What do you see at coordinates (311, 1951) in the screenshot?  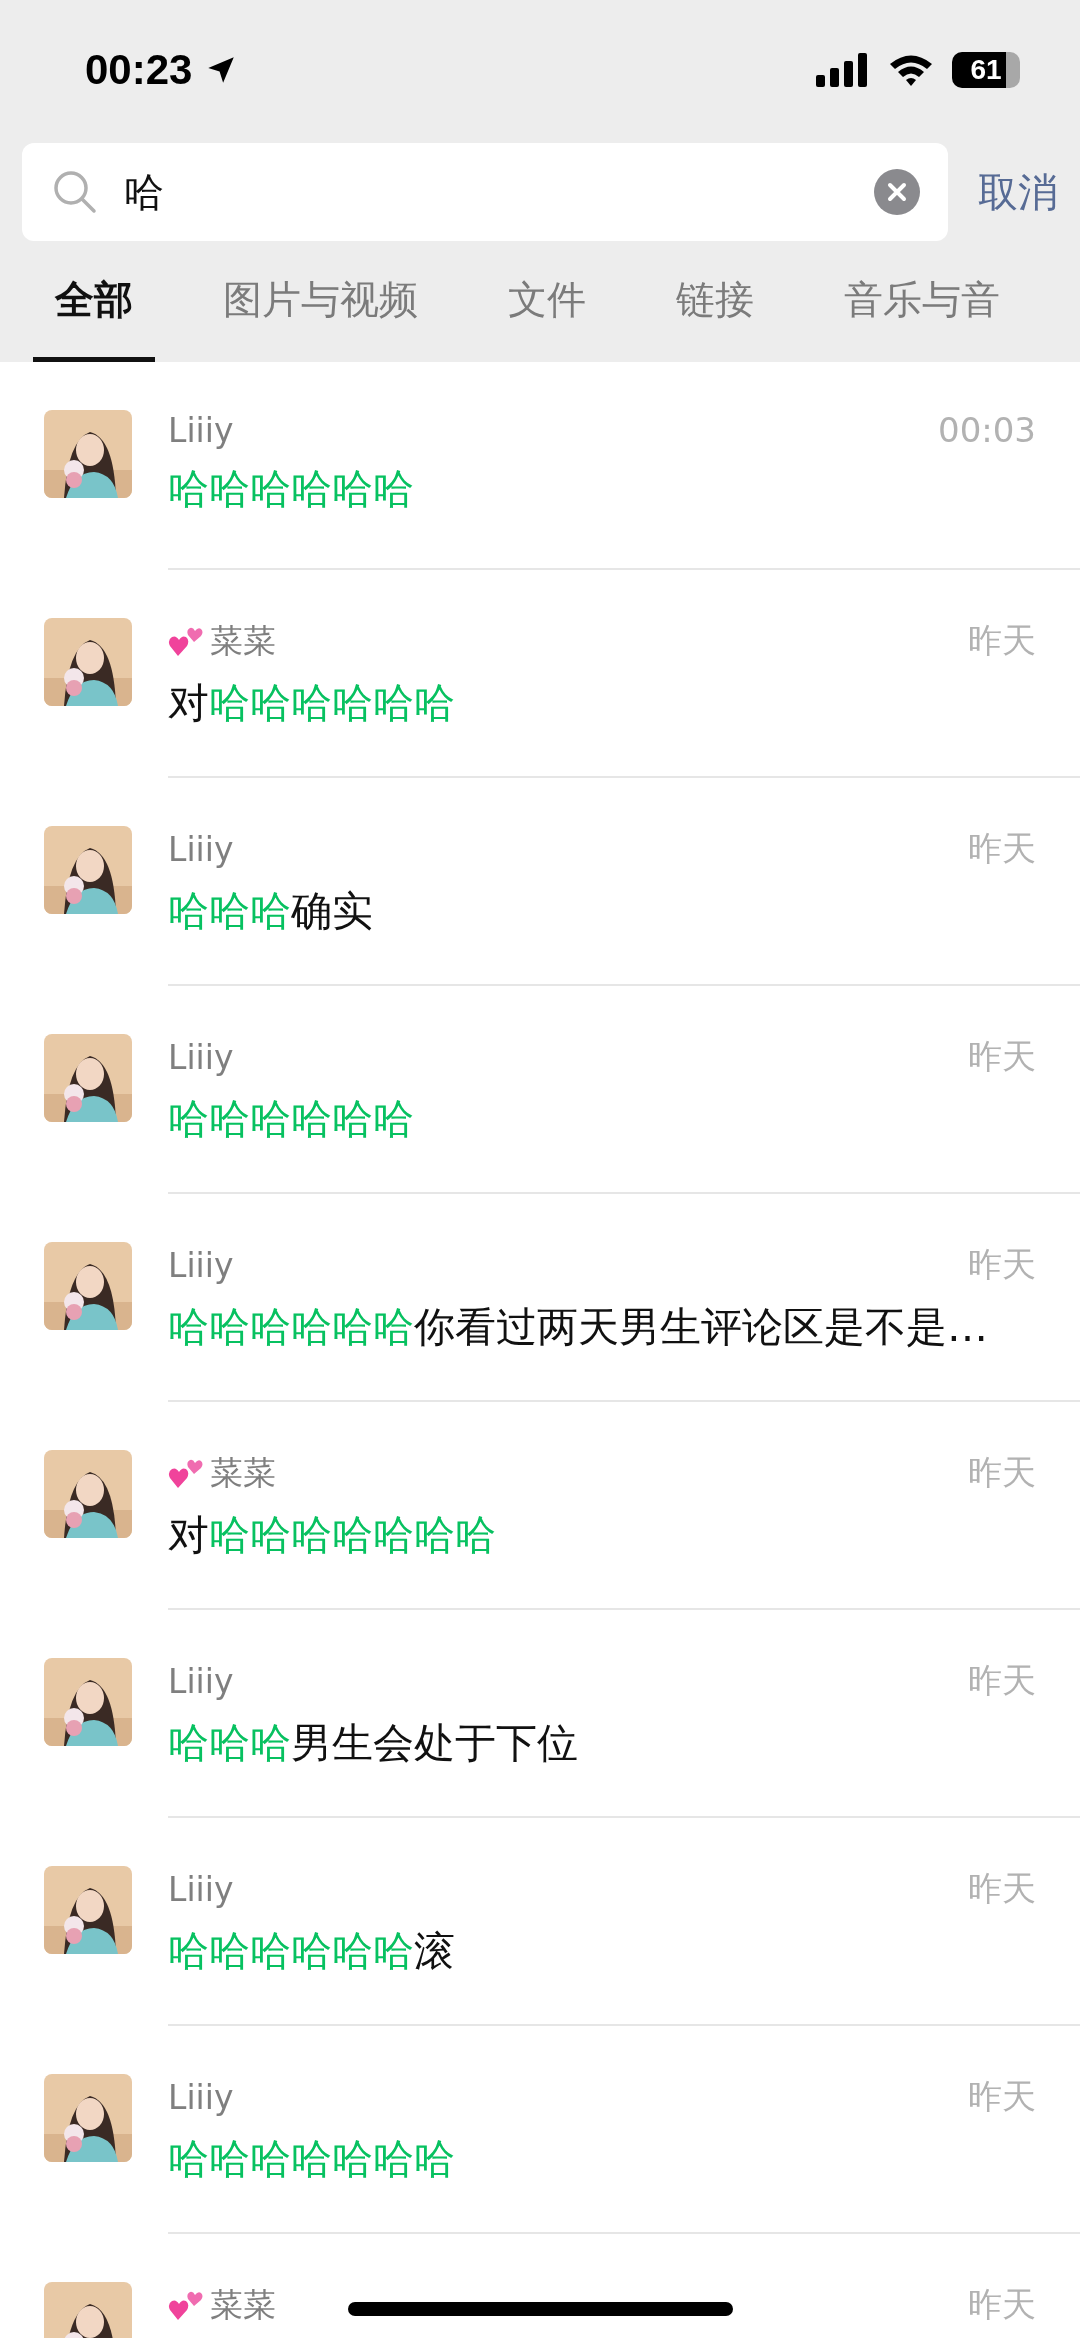 I see `message-preview: 哈哈哈哈哈哈滚` at bounding box center [311, 1951].